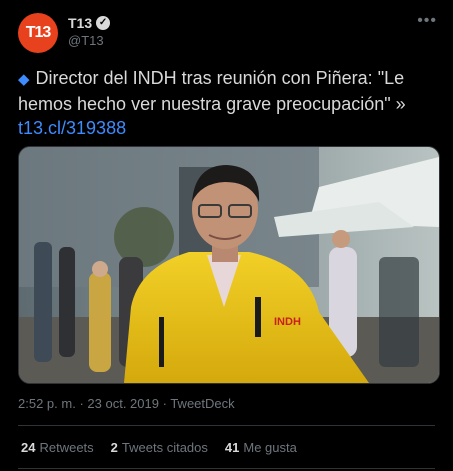  What do you see at coordinates (28, 447) in the screenshot?
I see `retweets-count: 24` at bounding box center [28, 447].